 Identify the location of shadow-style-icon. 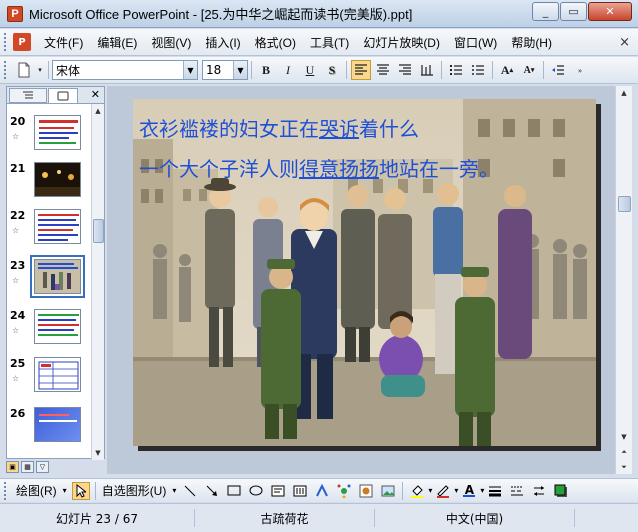
(561, 491).